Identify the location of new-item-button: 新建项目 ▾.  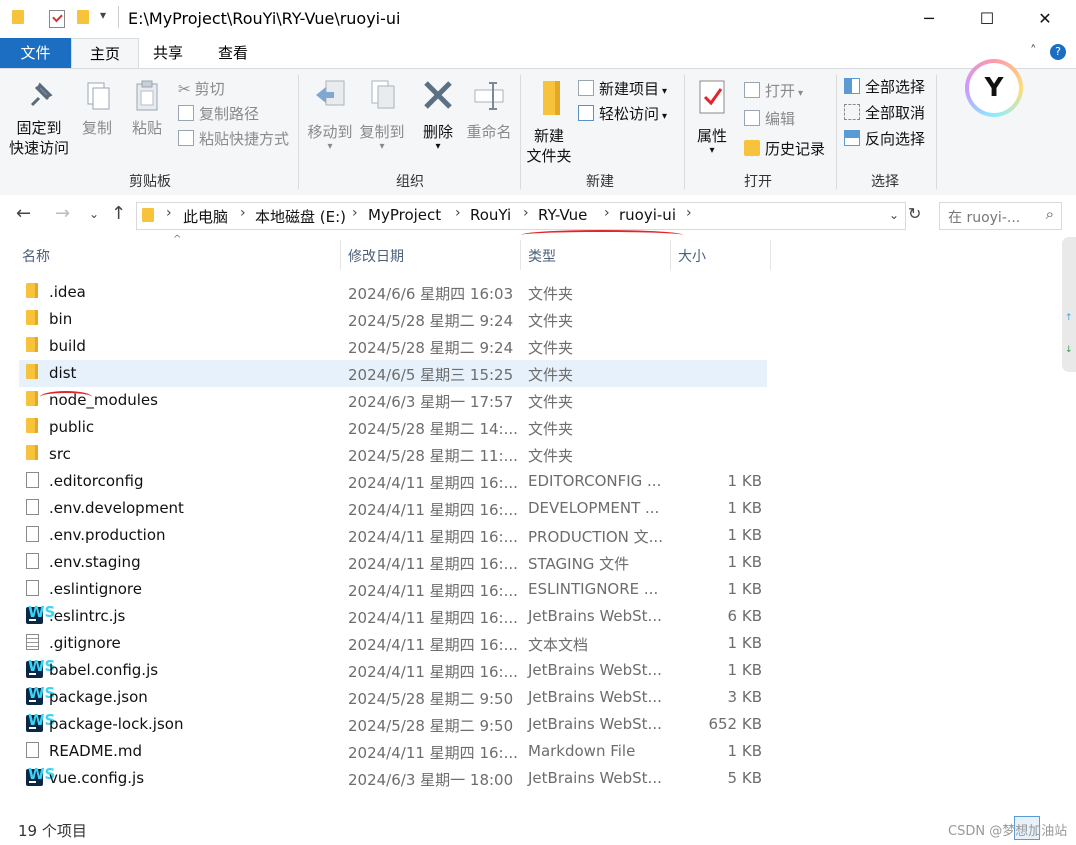
(622, 89).